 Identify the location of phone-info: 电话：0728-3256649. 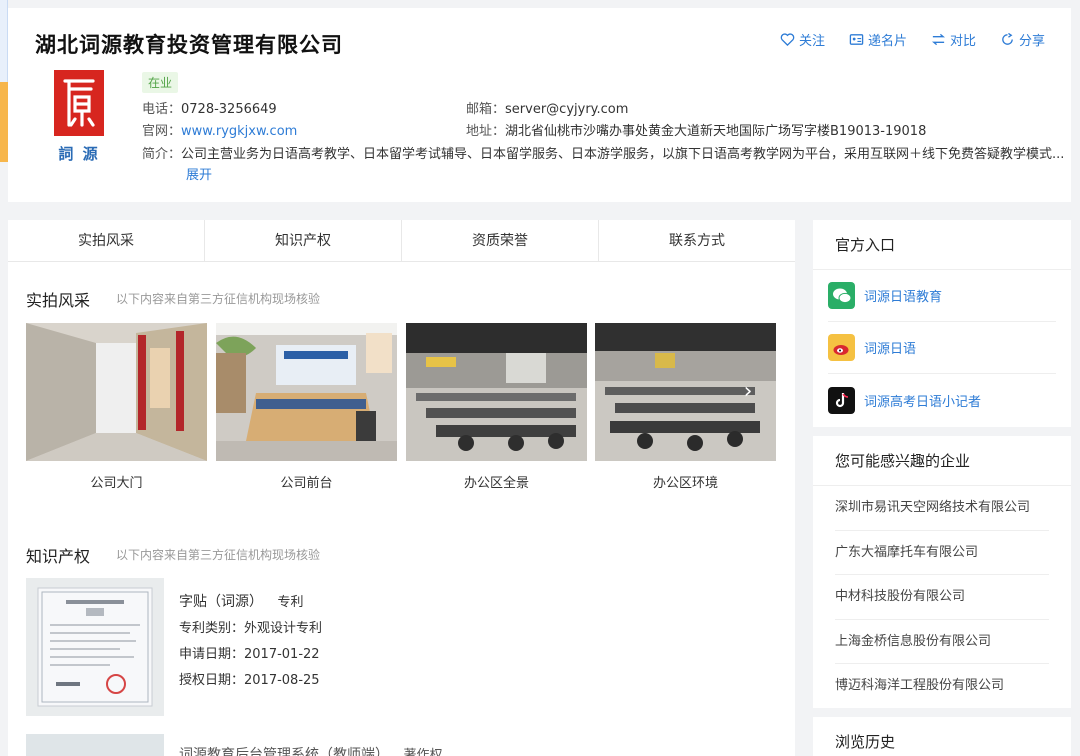
(209, 107).